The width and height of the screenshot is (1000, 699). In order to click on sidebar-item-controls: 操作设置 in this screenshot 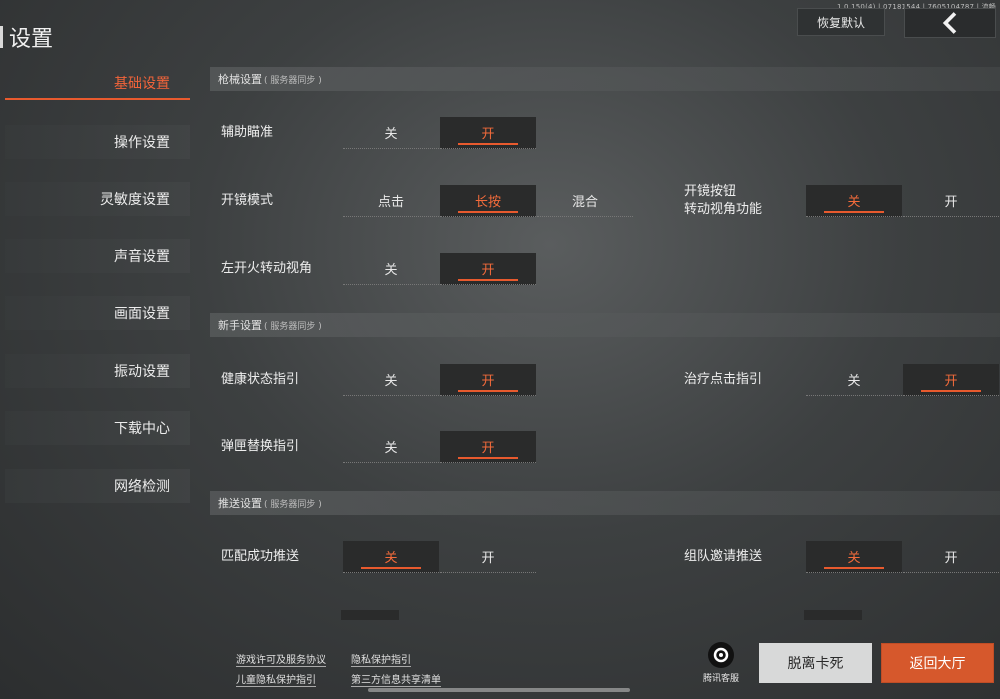, I will do `click(97, 142)`.